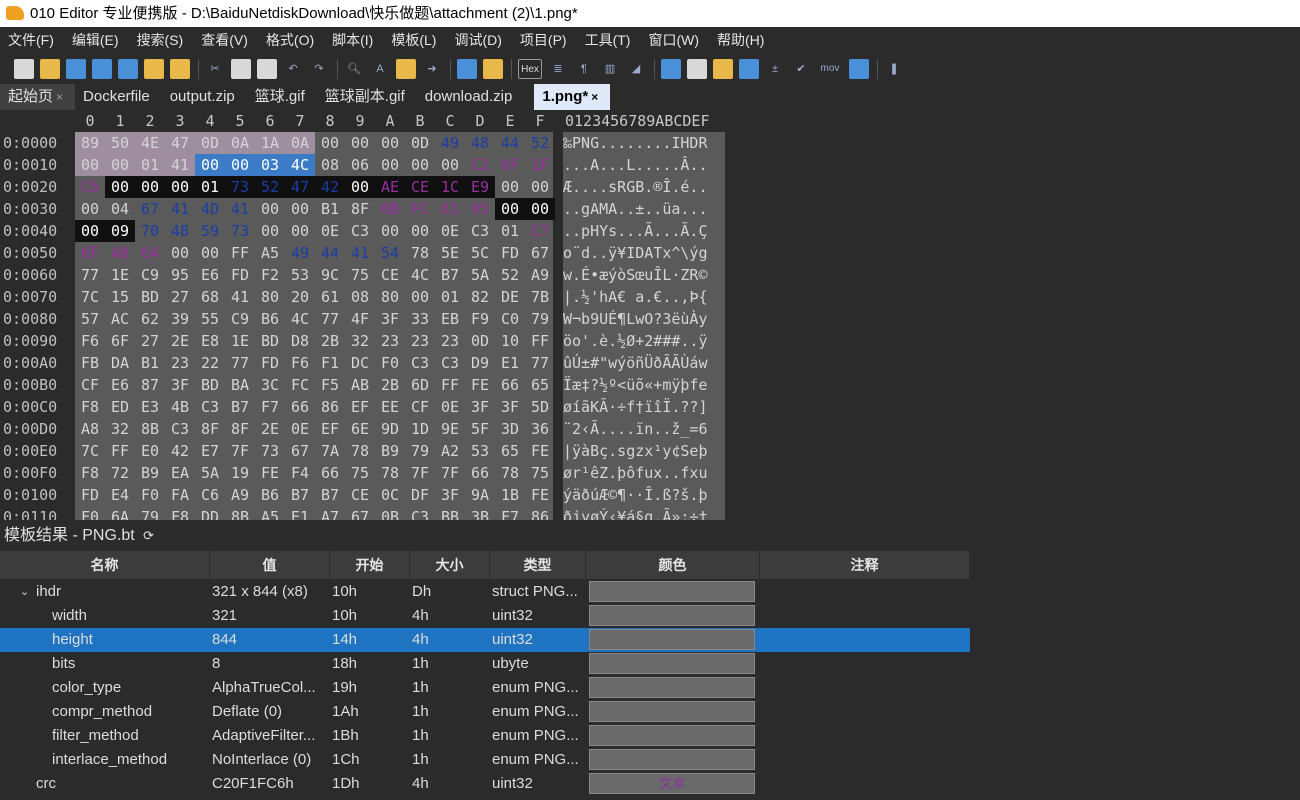 The image size is (1300, 800). What do you see at coordinates (330, 253) in the screenshot?
I see `hex-byte: 44` at bounding box center [330, 253].